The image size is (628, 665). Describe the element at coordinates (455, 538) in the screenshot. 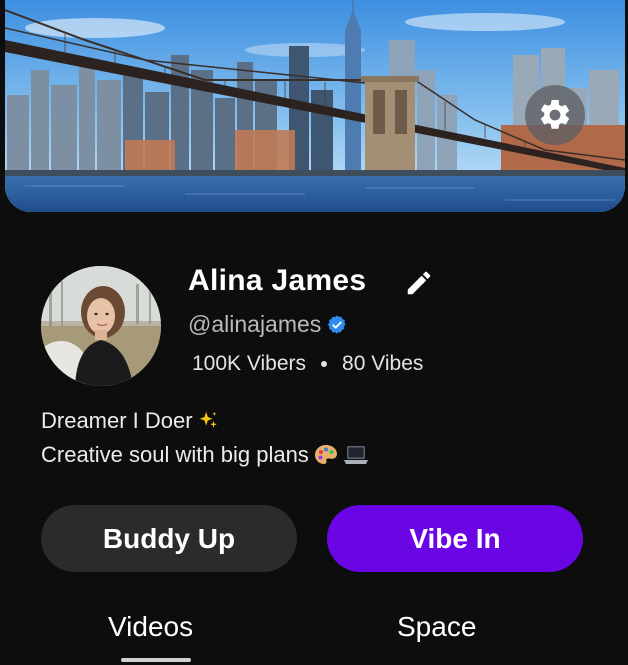

I see `vibe-in-button: Vibe In` at that location.